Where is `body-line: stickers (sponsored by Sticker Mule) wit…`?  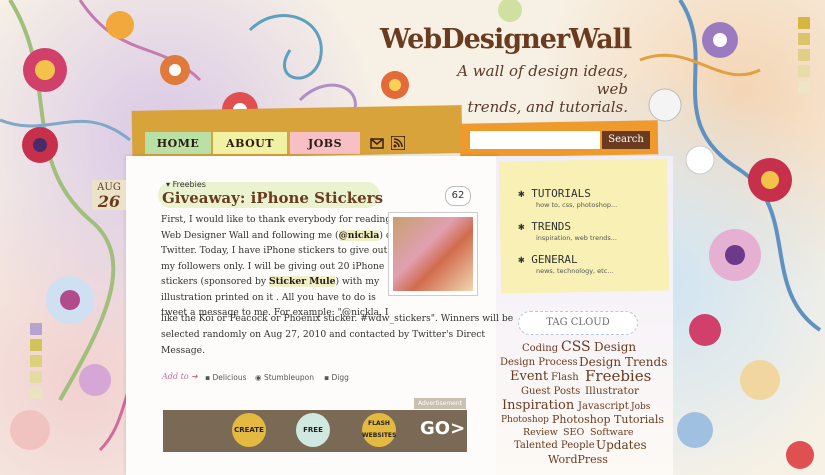
body-line: stickers (sponsored by Sticker Mule) wit… is located at coordinates (270, 281).